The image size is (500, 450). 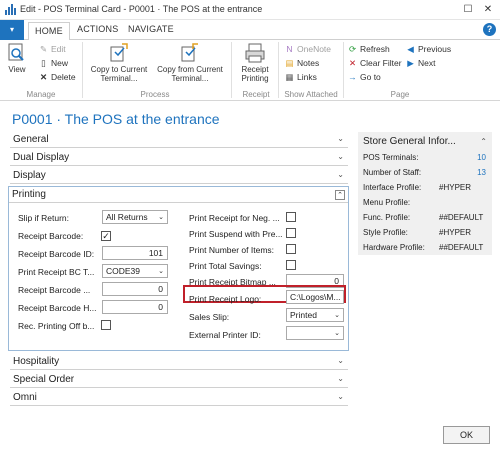 I want to click on receipt-printing-icon, so click(x=255, y=53).